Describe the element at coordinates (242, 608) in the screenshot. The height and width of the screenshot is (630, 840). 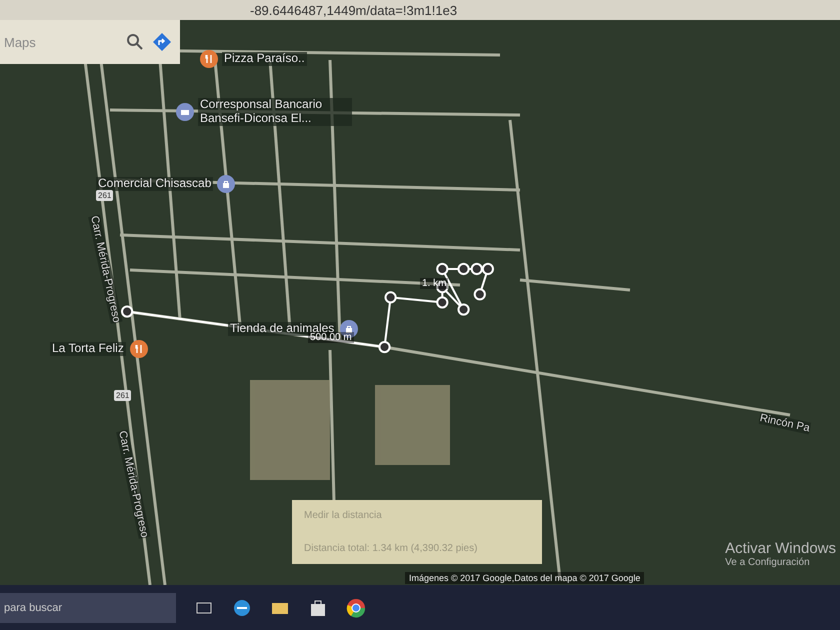
I see `browser-icon` at that location.